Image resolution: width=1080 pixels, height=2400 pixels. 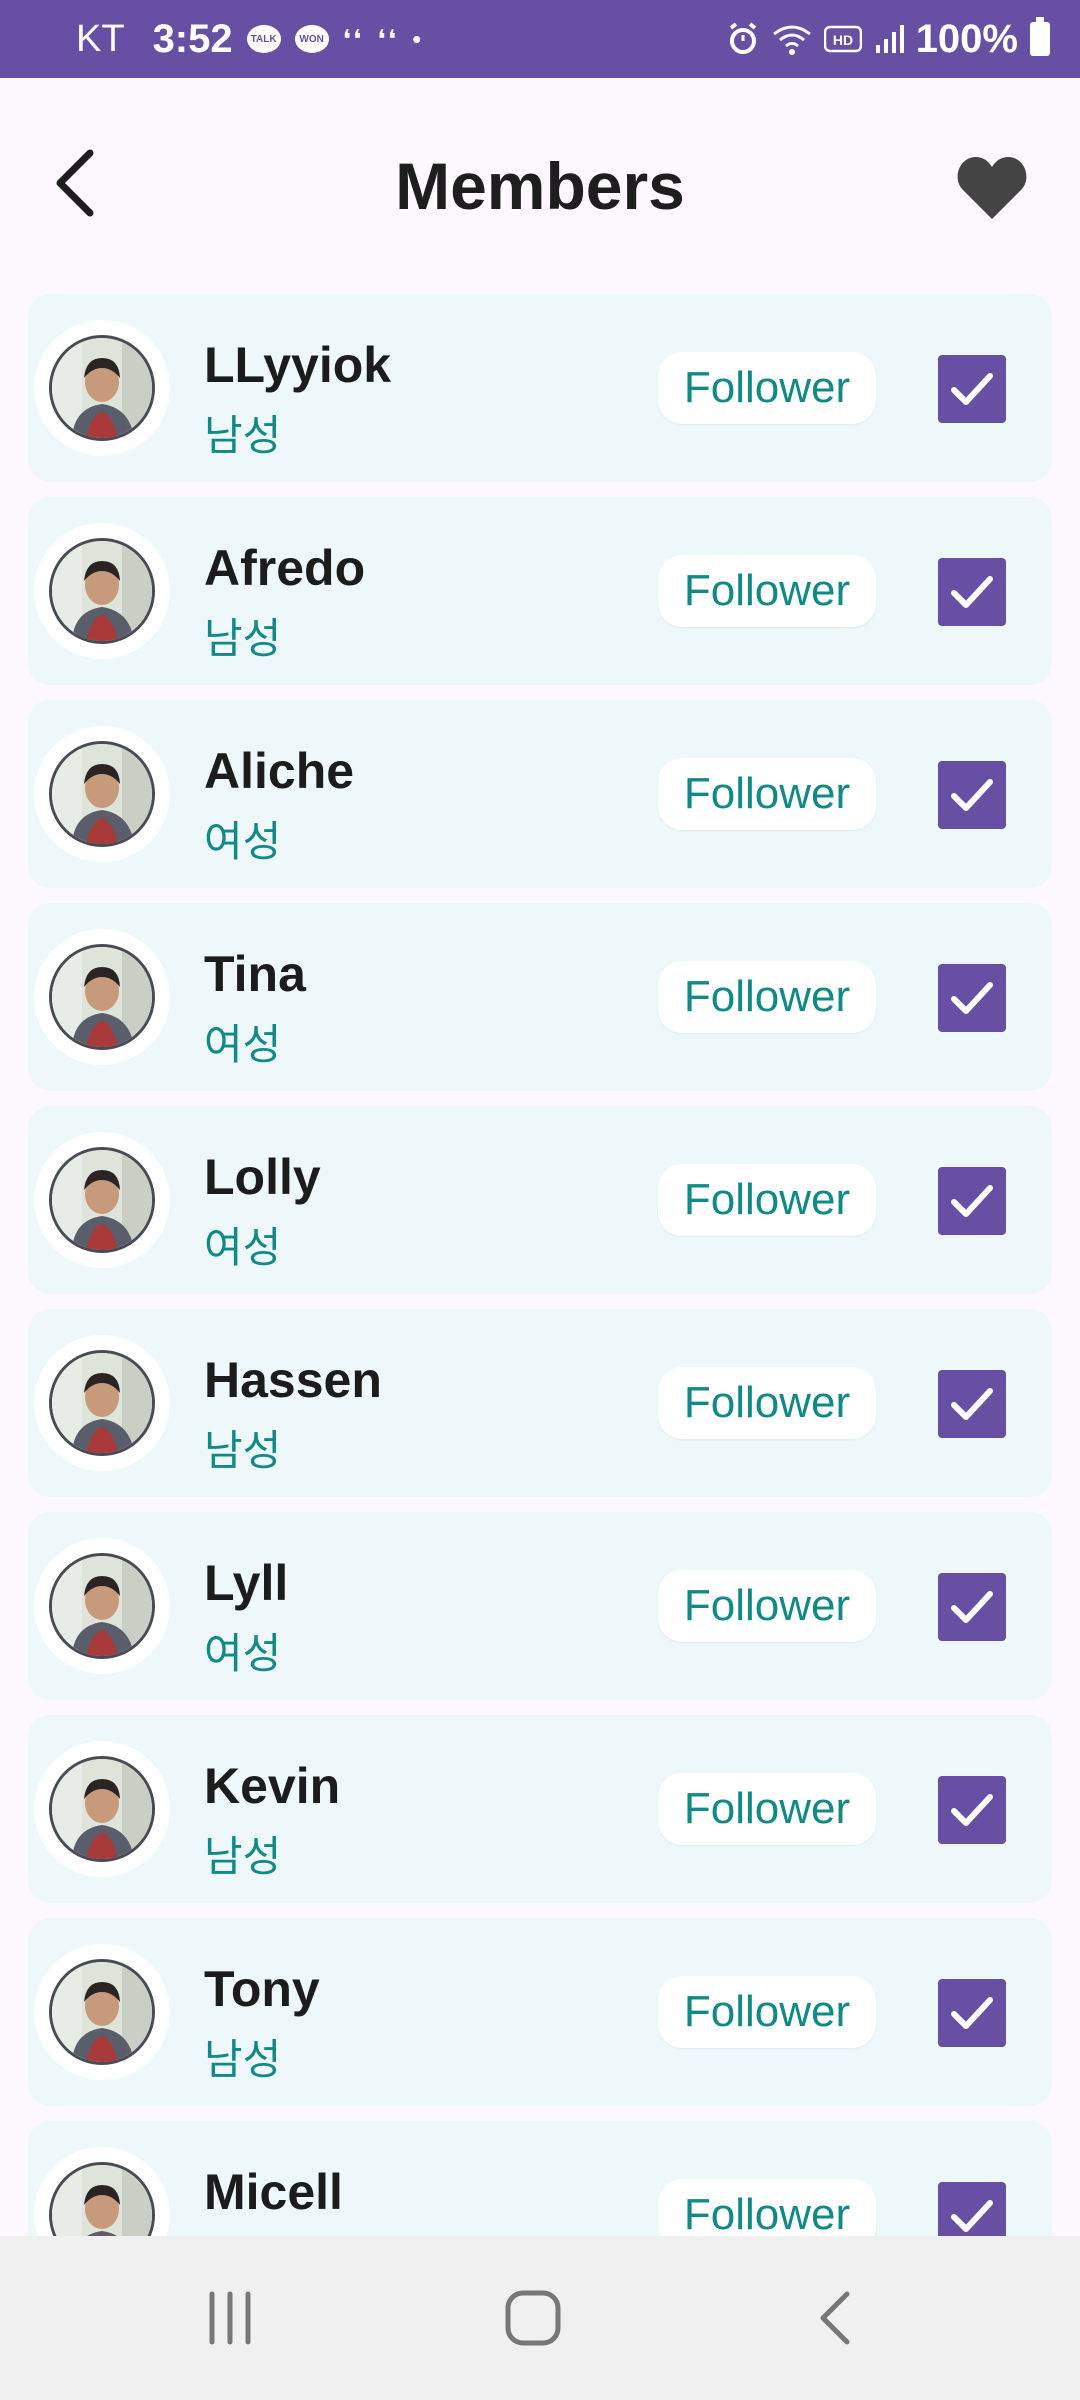 What do you see at coordinates (255, 974) in the screenshot?
I see `member-name: Tina` at bounding box center [255, 974].